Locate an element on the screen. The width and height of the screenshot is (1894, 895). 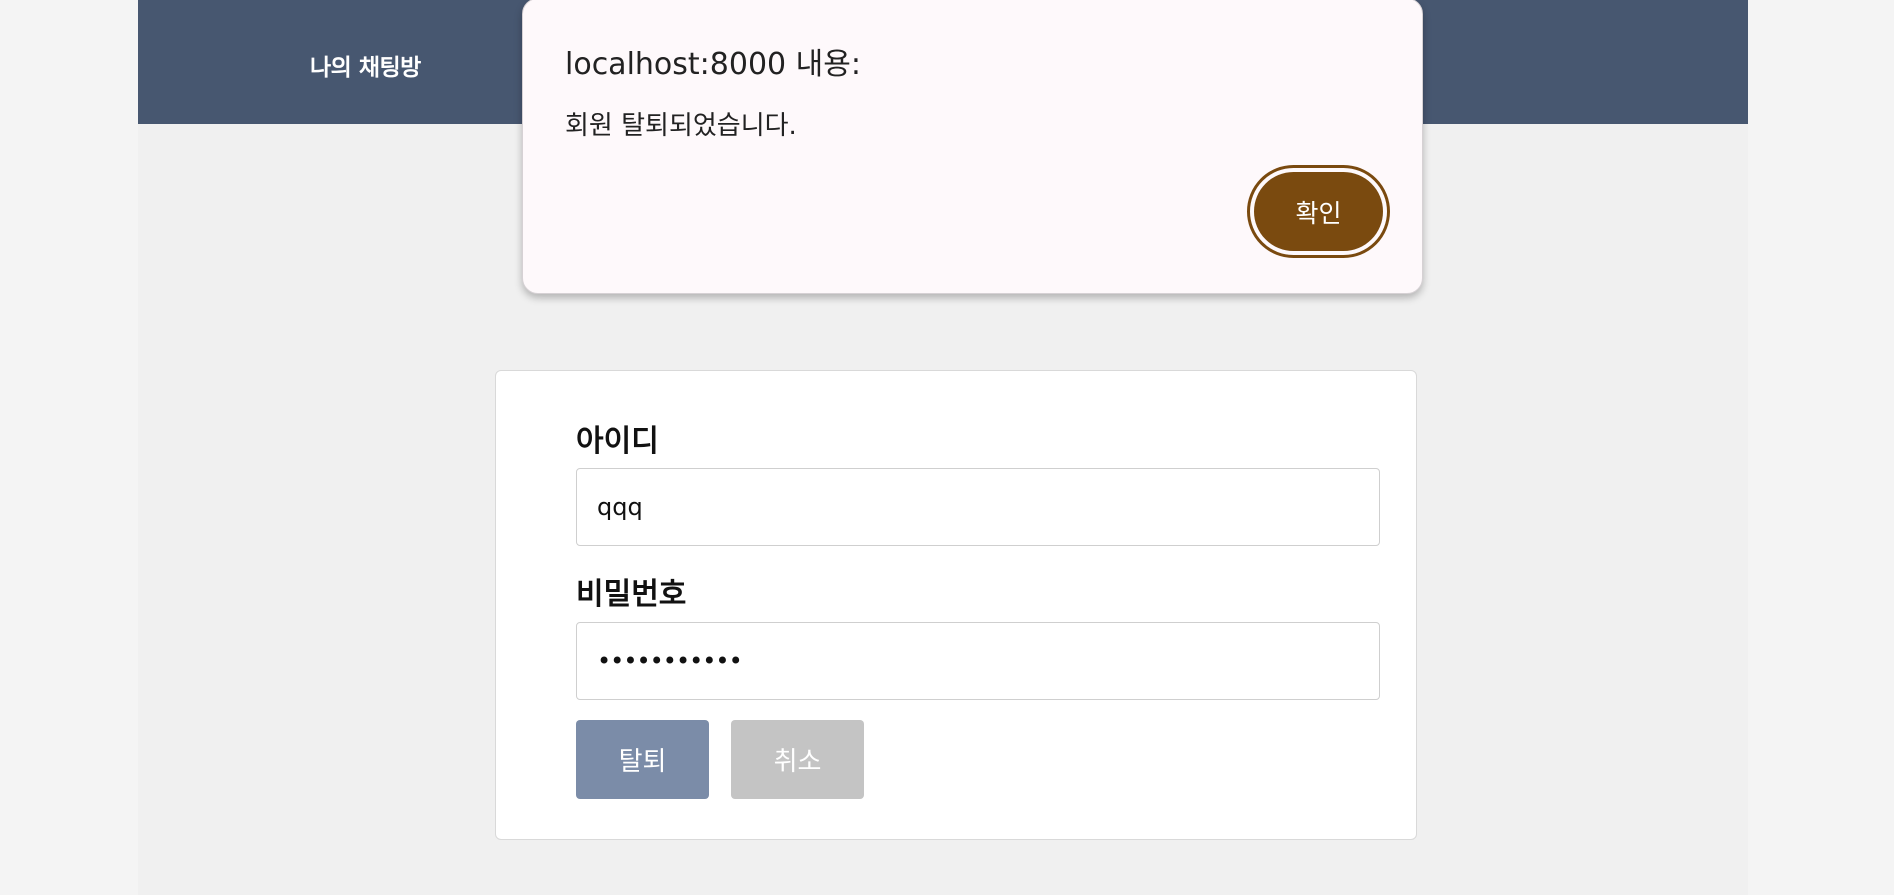
alert-dialog-title: localhost:8000 내용: is located at coordinates (713, 64).